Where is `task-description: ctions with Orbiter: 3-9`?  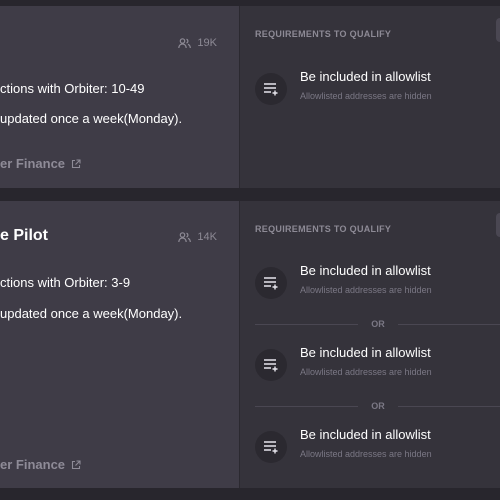
task-description: ctions with Orbiter: 3-9 is located at coordinates (65, 282).